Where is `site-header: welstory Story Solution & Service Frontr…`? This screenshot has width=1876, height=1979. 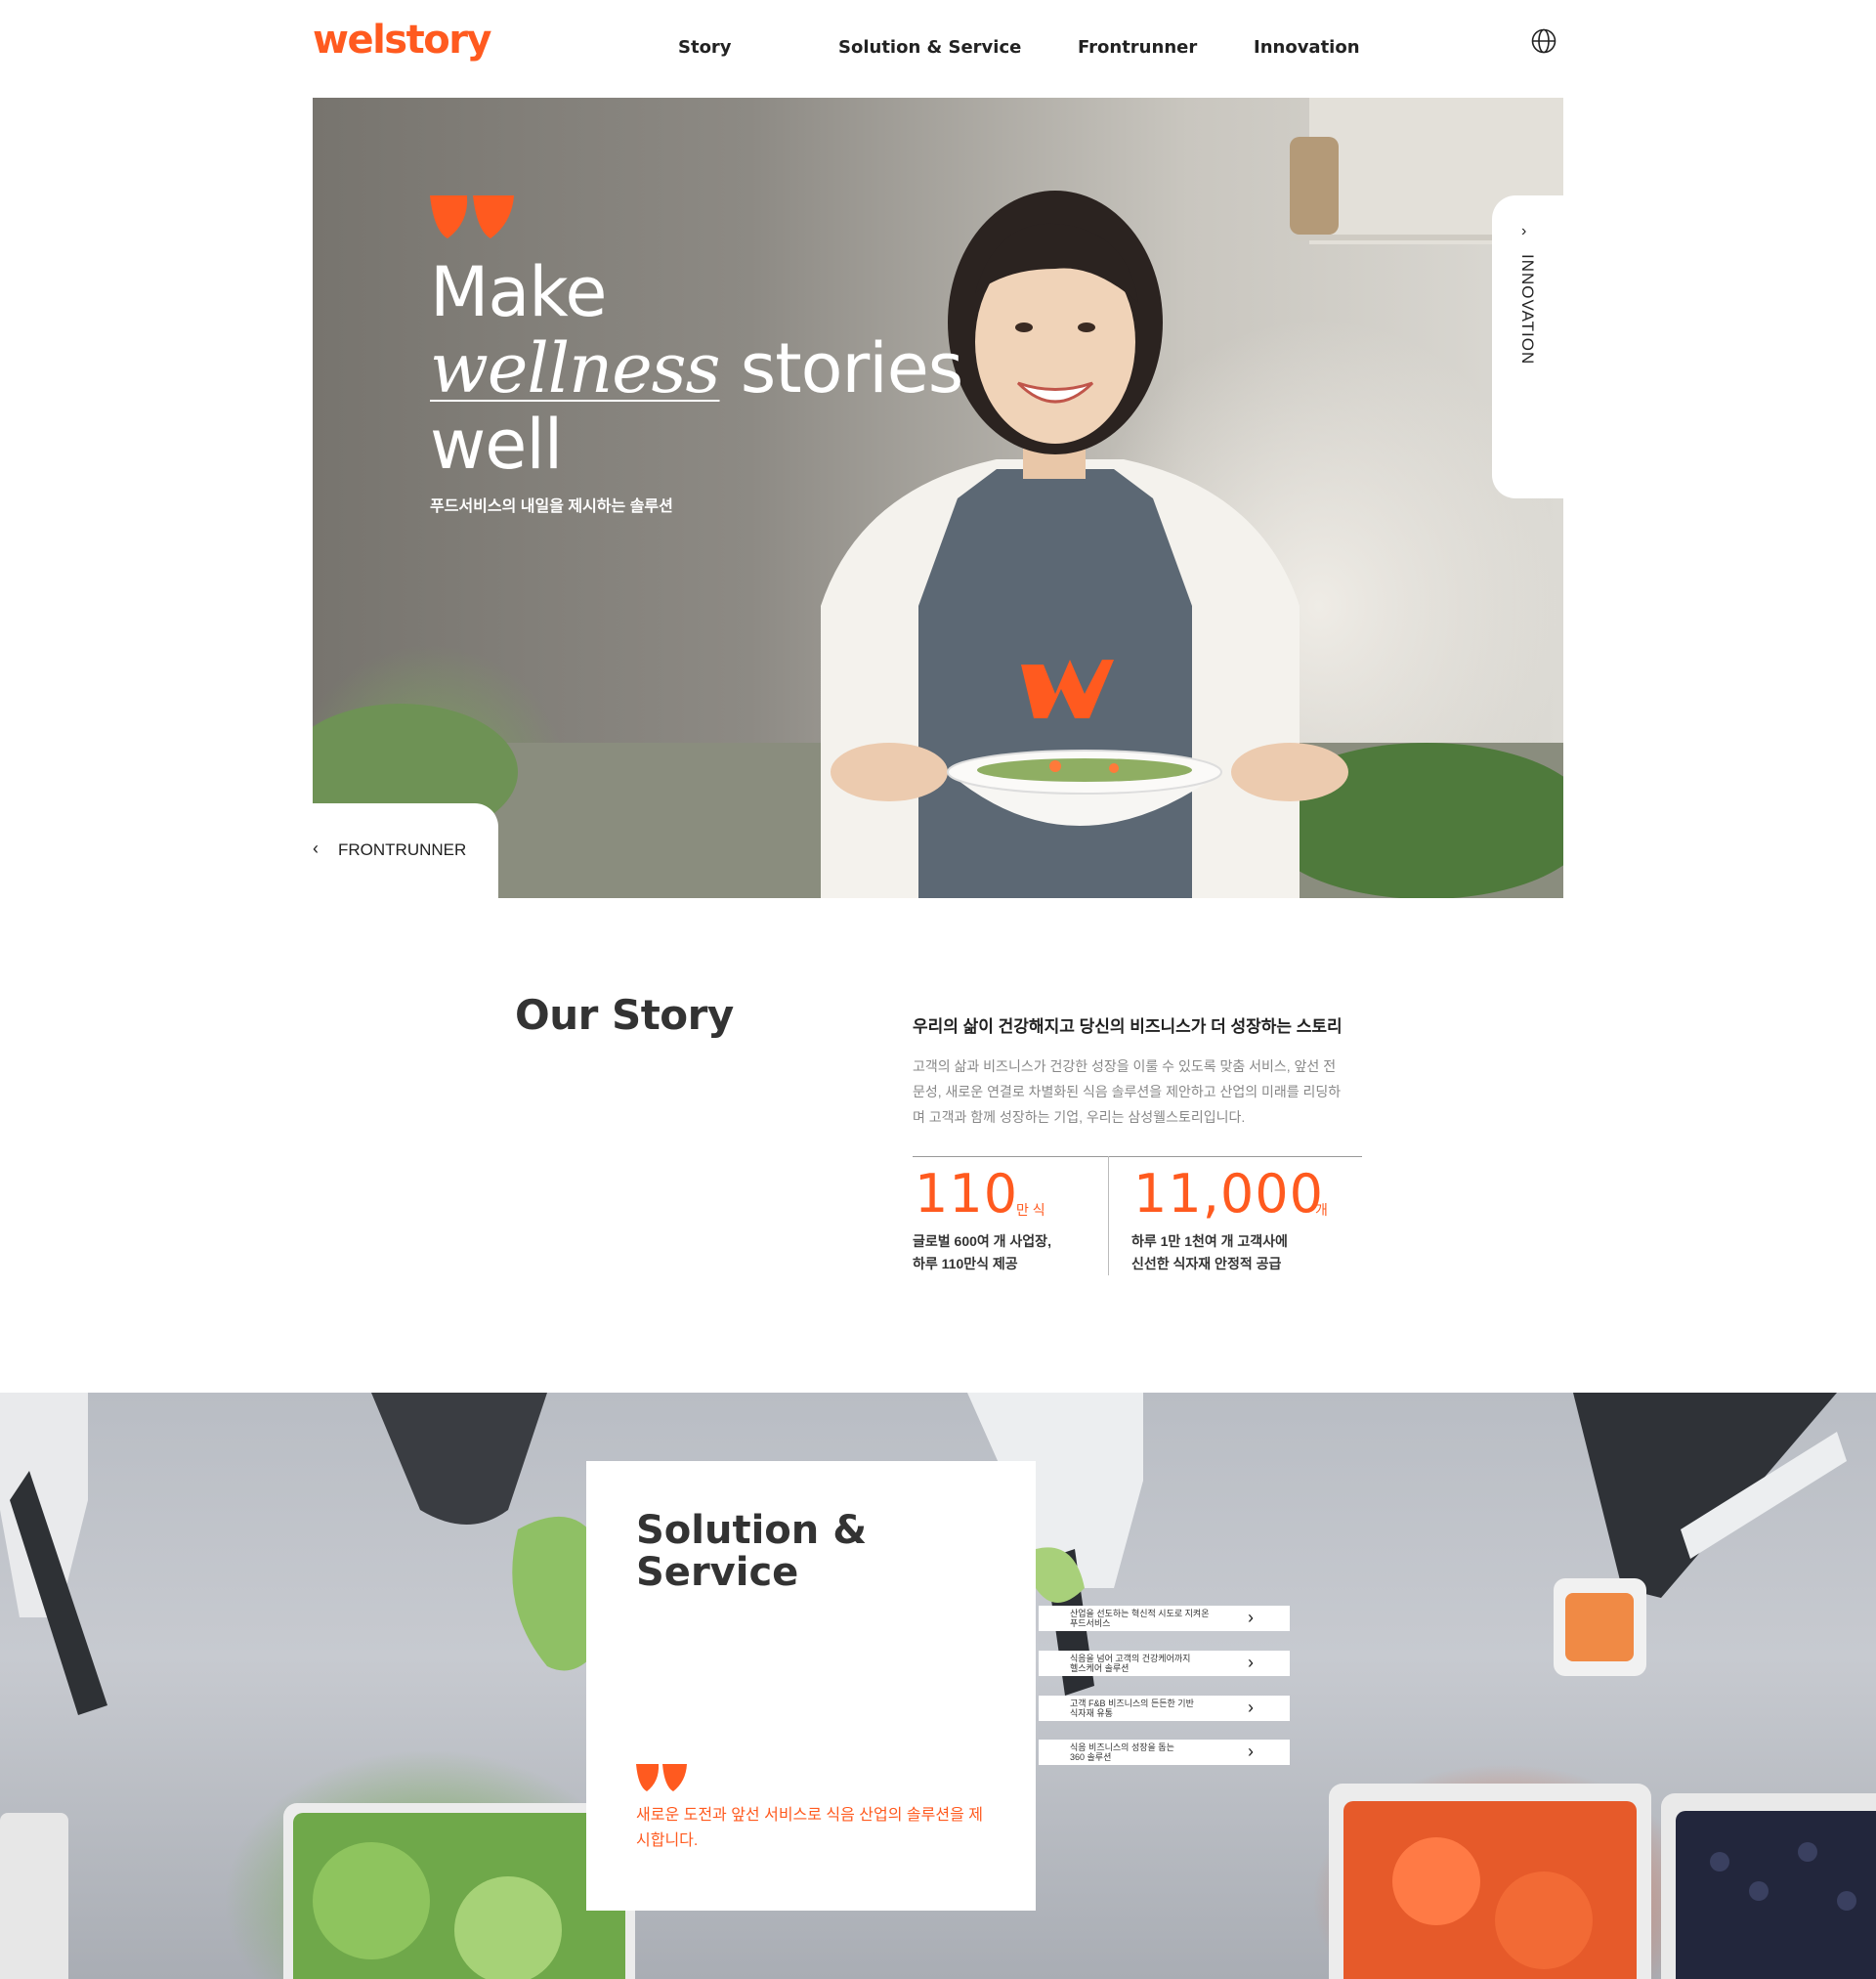
site-header: welstory Story Solution & Service Frontr… is located at coordinates (938, 49).